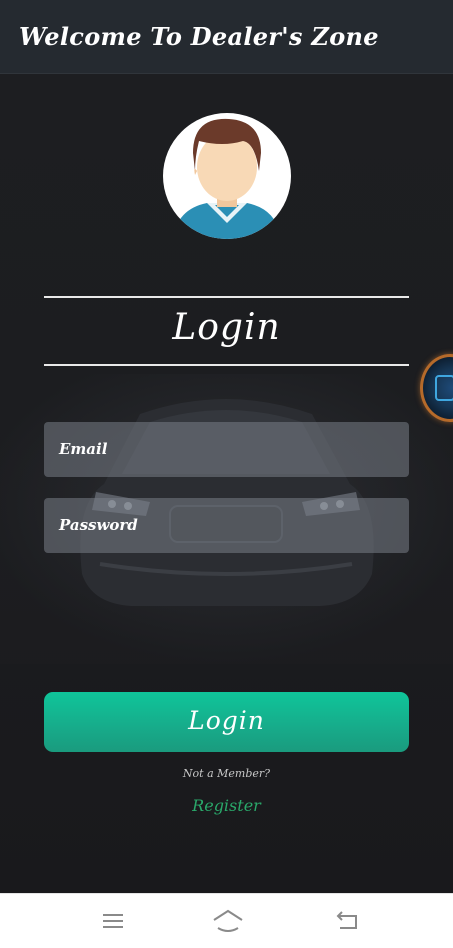 The width and height of the screenshot is (453, 948). What do you see at coordinates (226, 525) in the screenshot?
I see `password-input: Password` at bounding box center [226, 525].